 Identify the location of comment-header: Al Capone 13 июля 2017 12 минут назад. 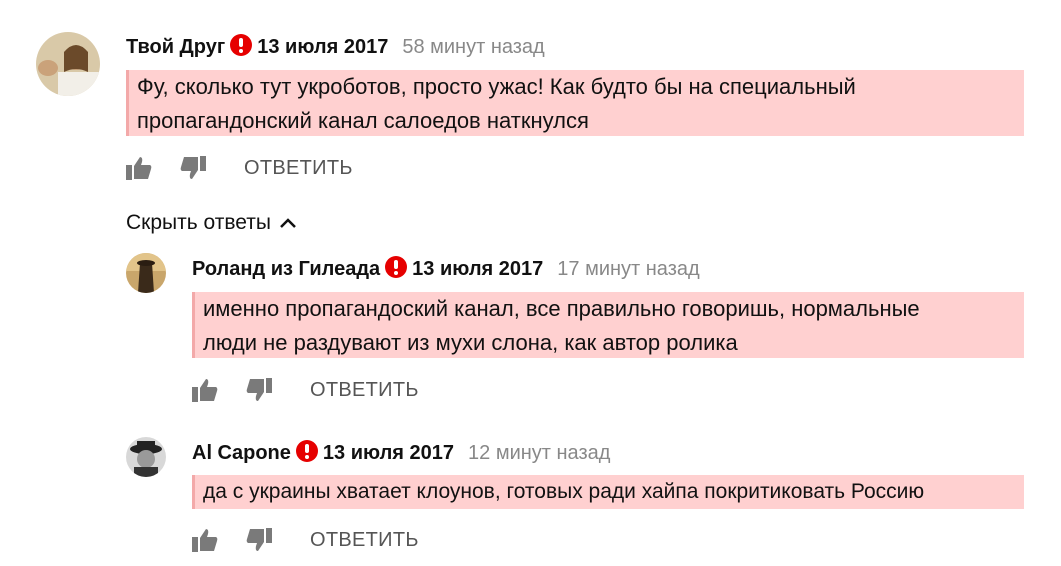
(401, 452).